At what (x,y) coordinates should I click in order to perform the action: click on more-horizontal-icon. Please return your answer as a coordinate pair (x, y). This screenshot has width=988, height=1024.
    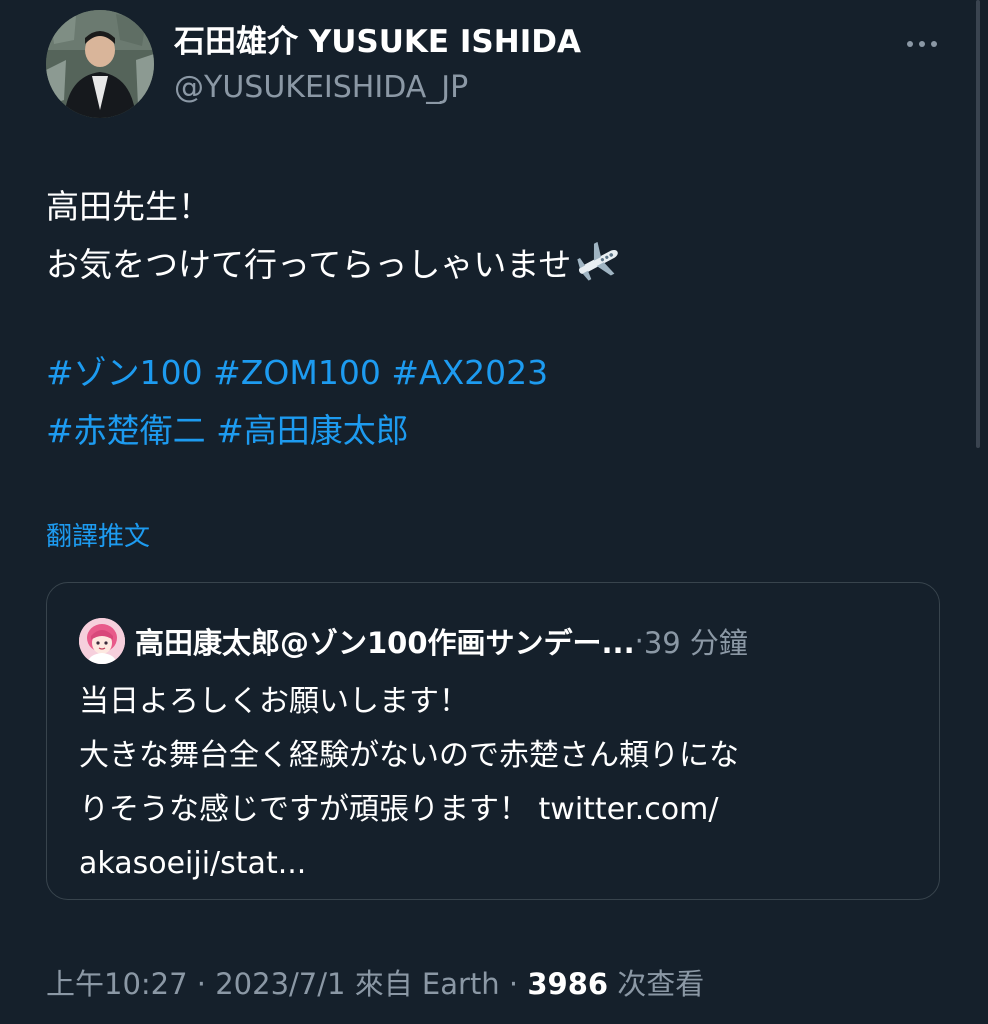
    Looking at the image, I should click on (910, 44).